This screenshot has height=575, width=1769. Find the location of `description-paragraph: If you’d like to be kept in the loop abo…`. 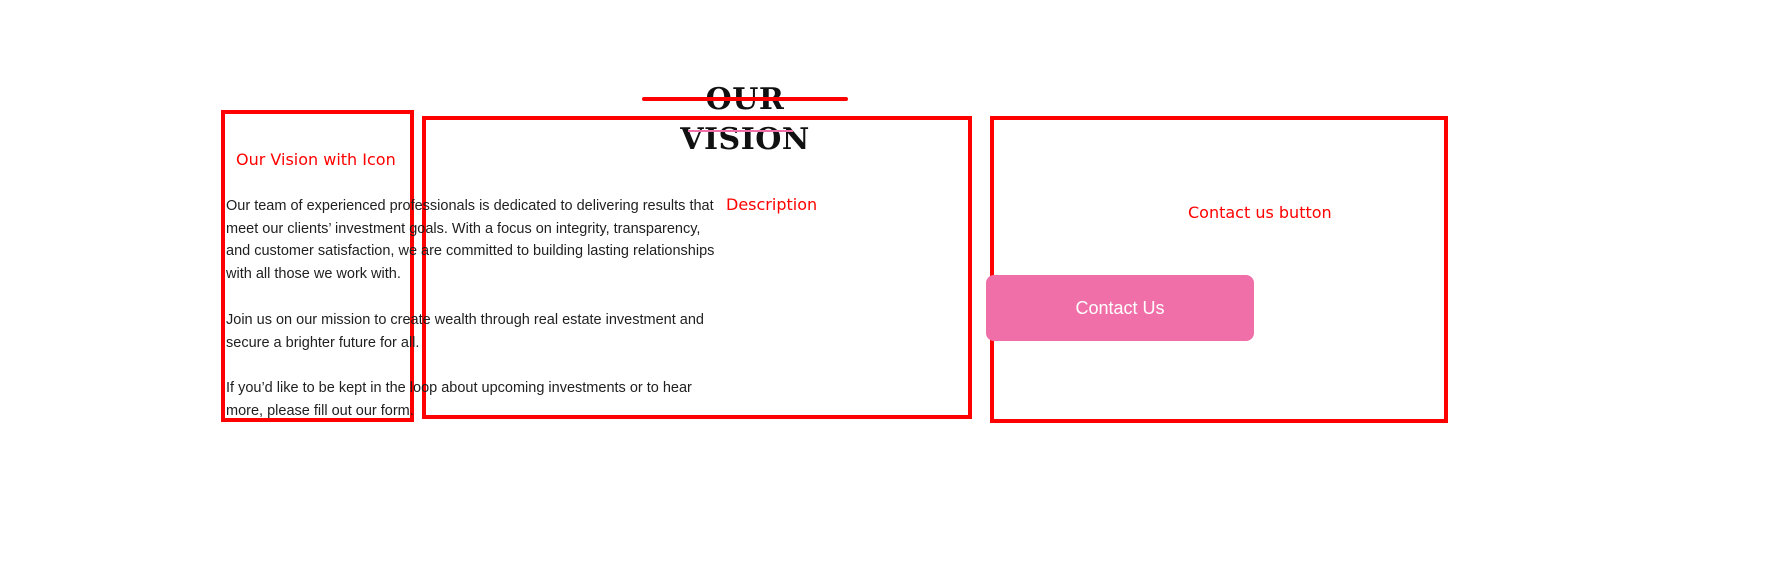

description-paragraph: If you’d like to be kept in the loop abo… is located at coordinates (459, 399).